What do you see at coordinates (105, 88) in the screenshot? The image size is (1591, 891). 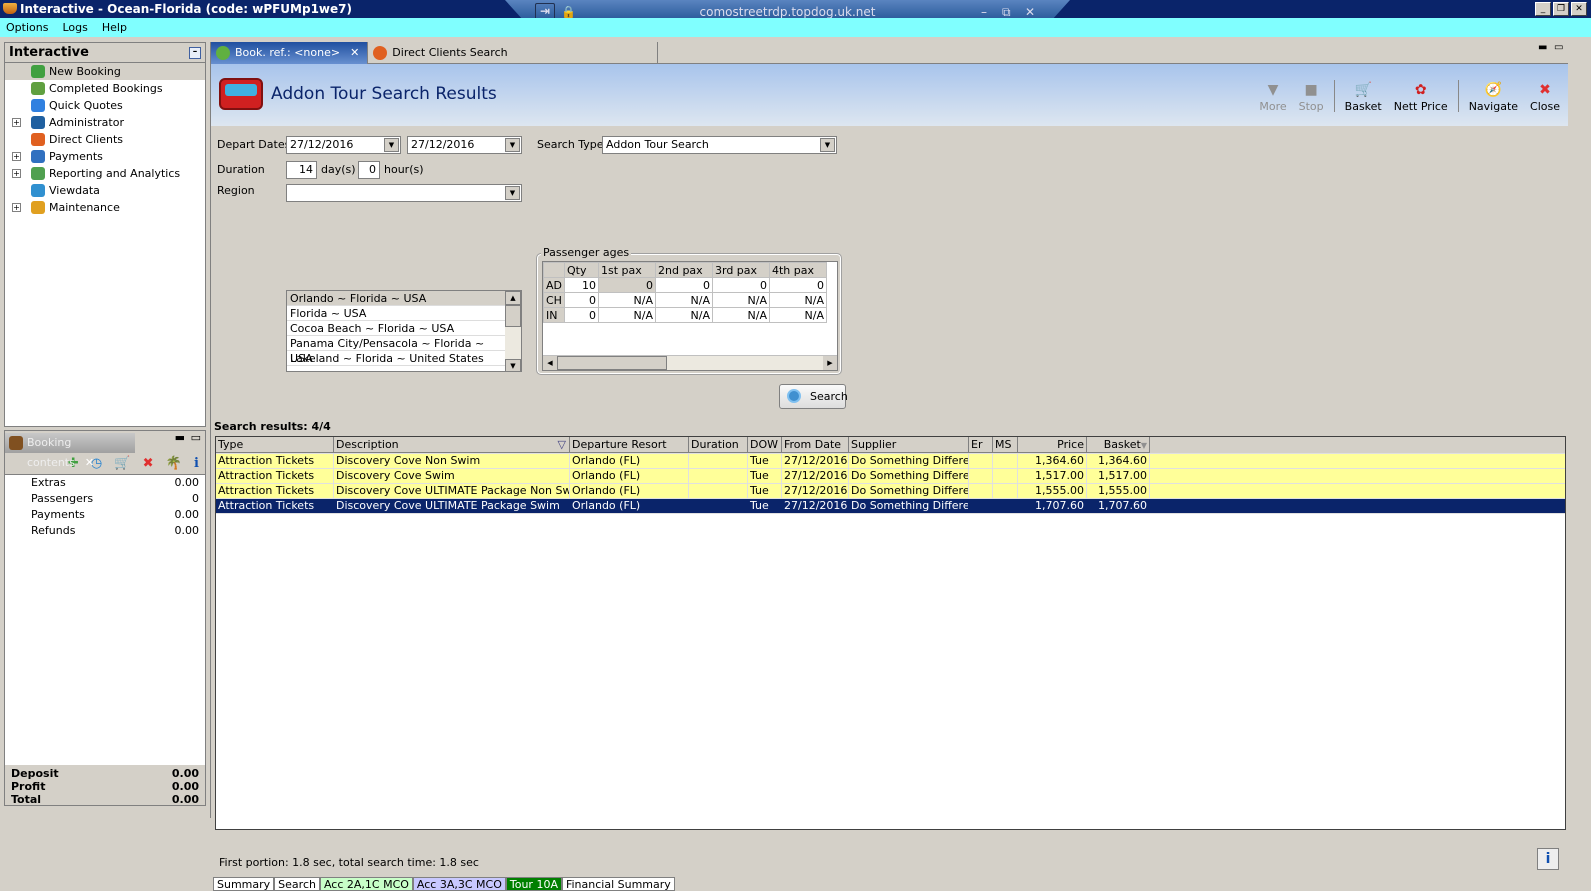 I see `nav-item: Completed Bookings` at bounding box center [105, 88].